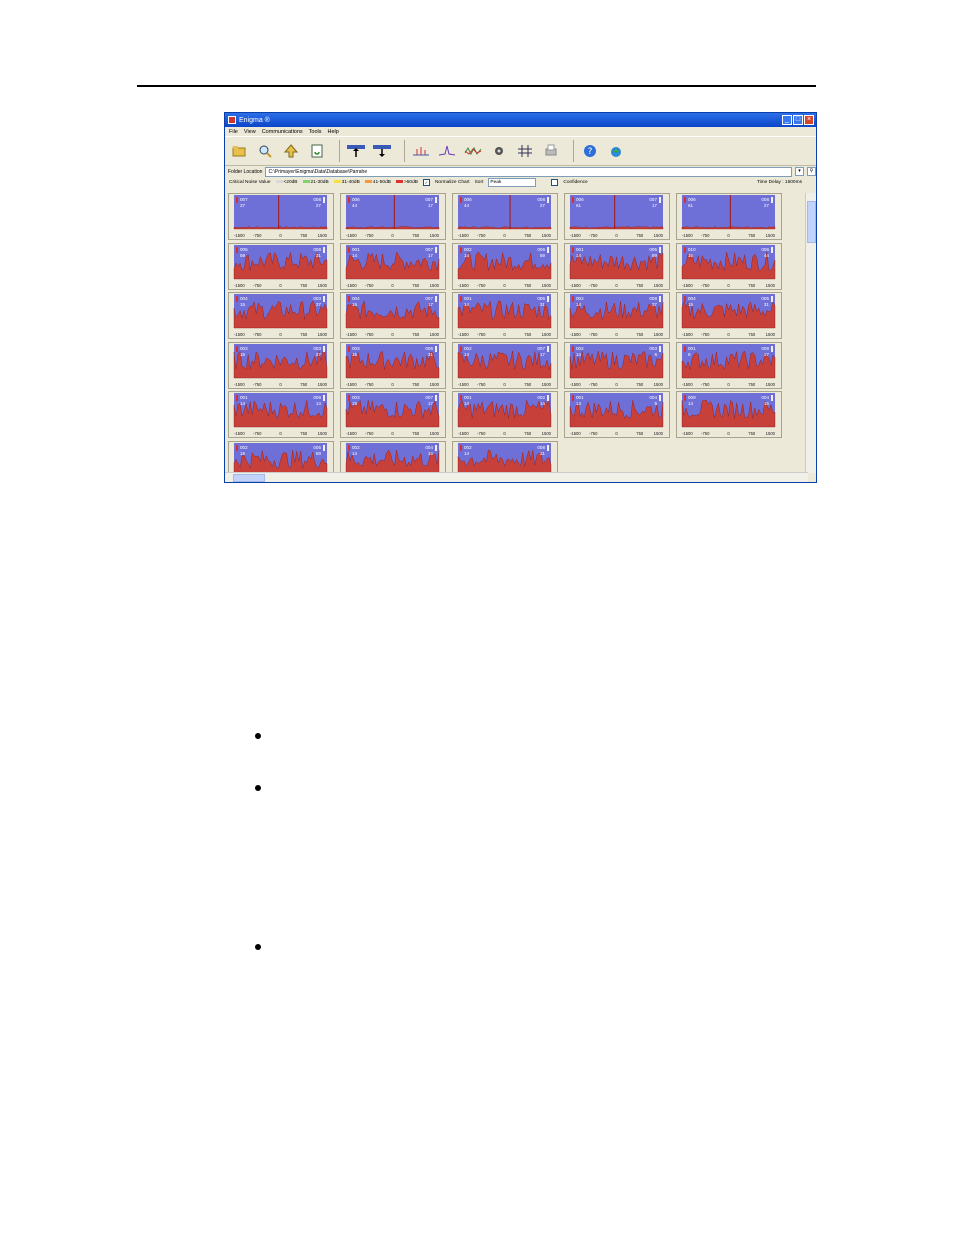  I want to click on network-icon, so click(525, 151).